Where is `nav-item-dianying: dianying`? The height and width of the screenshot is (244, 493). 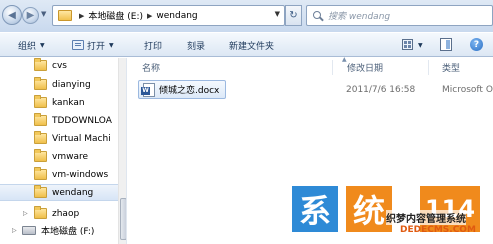
nav-item-dianying: dianying is located at coordinates (63, 84).